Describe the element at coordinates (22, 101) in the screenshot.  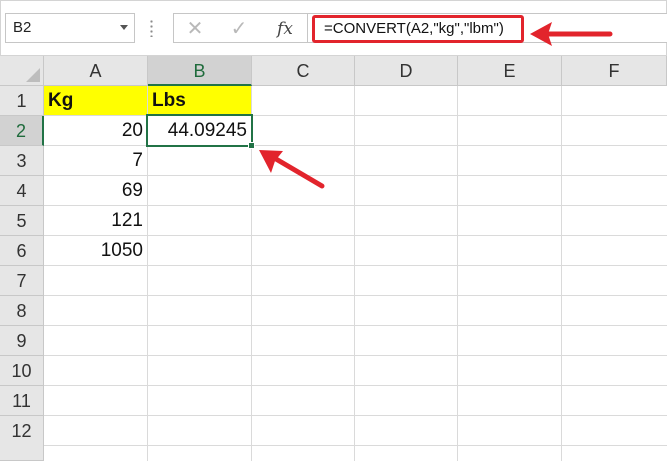
I see `row-header-1: 1` at that location.